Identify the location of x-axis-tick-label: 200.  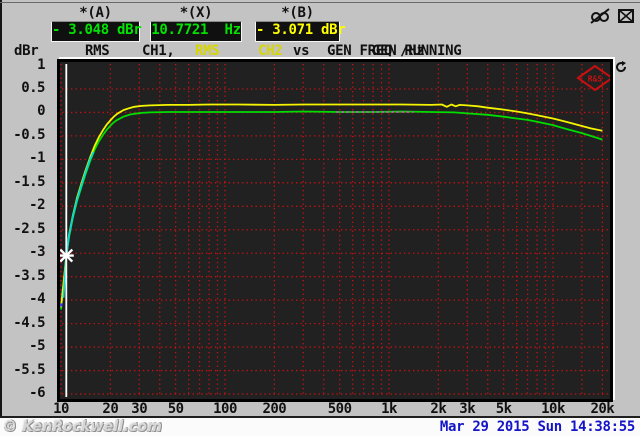
(274, 409).